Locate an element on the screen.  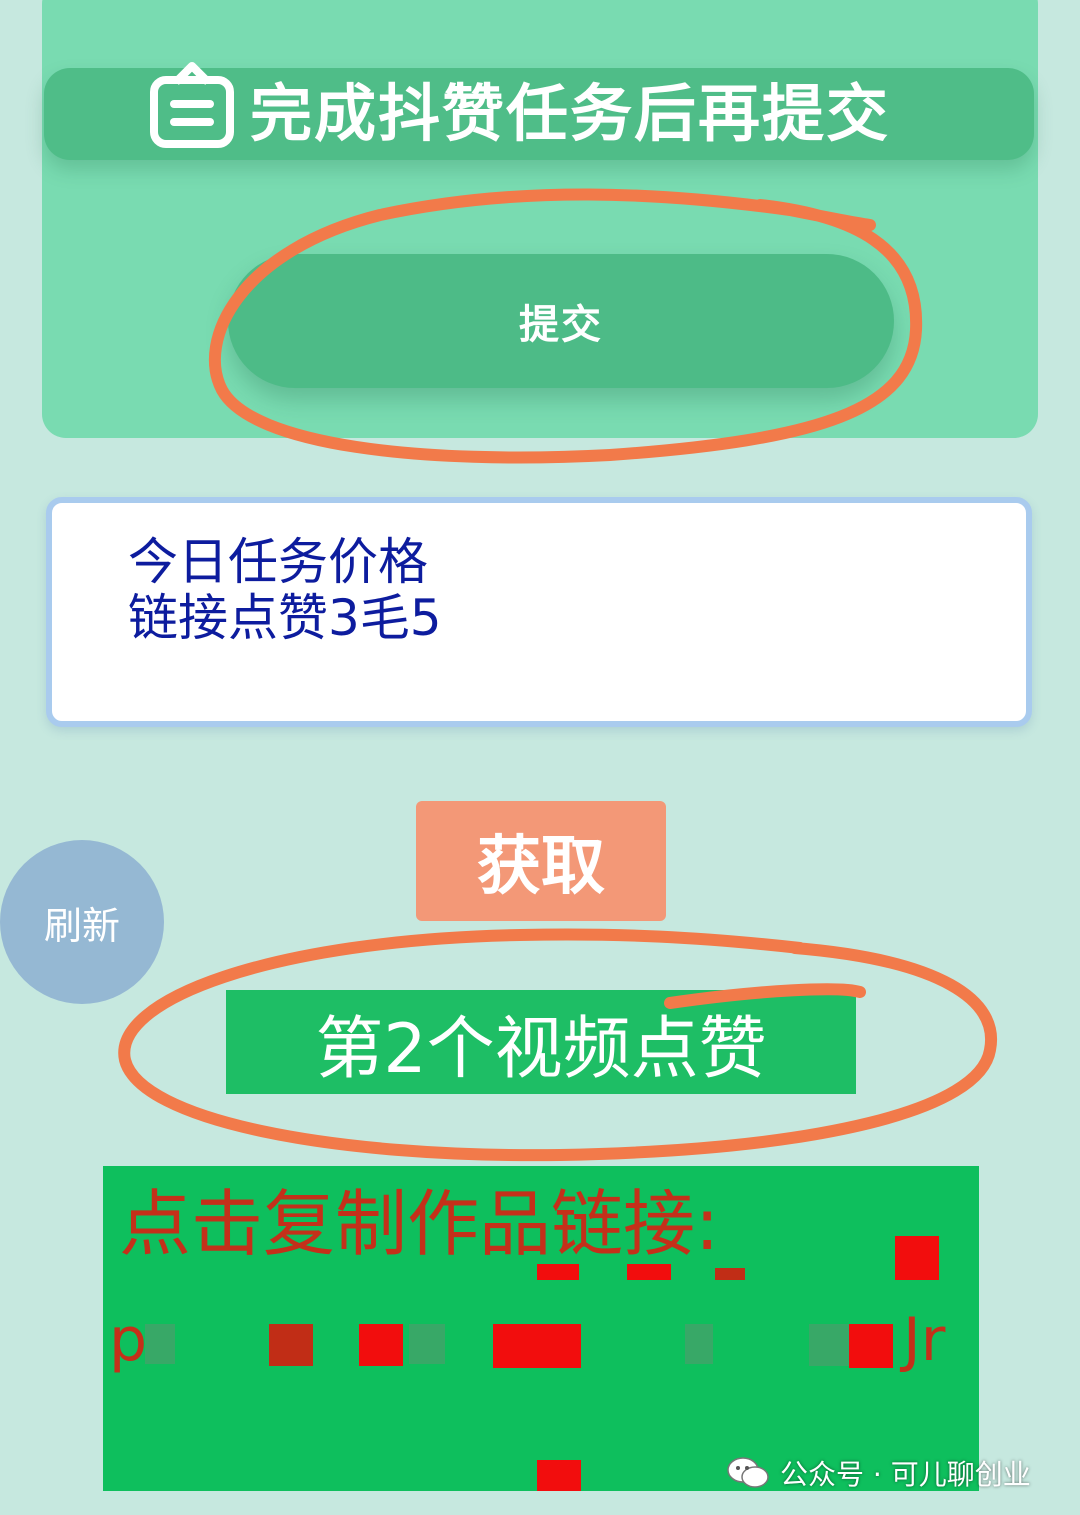
price-title: 今日任务价格 is located at coordinates (278, 562).